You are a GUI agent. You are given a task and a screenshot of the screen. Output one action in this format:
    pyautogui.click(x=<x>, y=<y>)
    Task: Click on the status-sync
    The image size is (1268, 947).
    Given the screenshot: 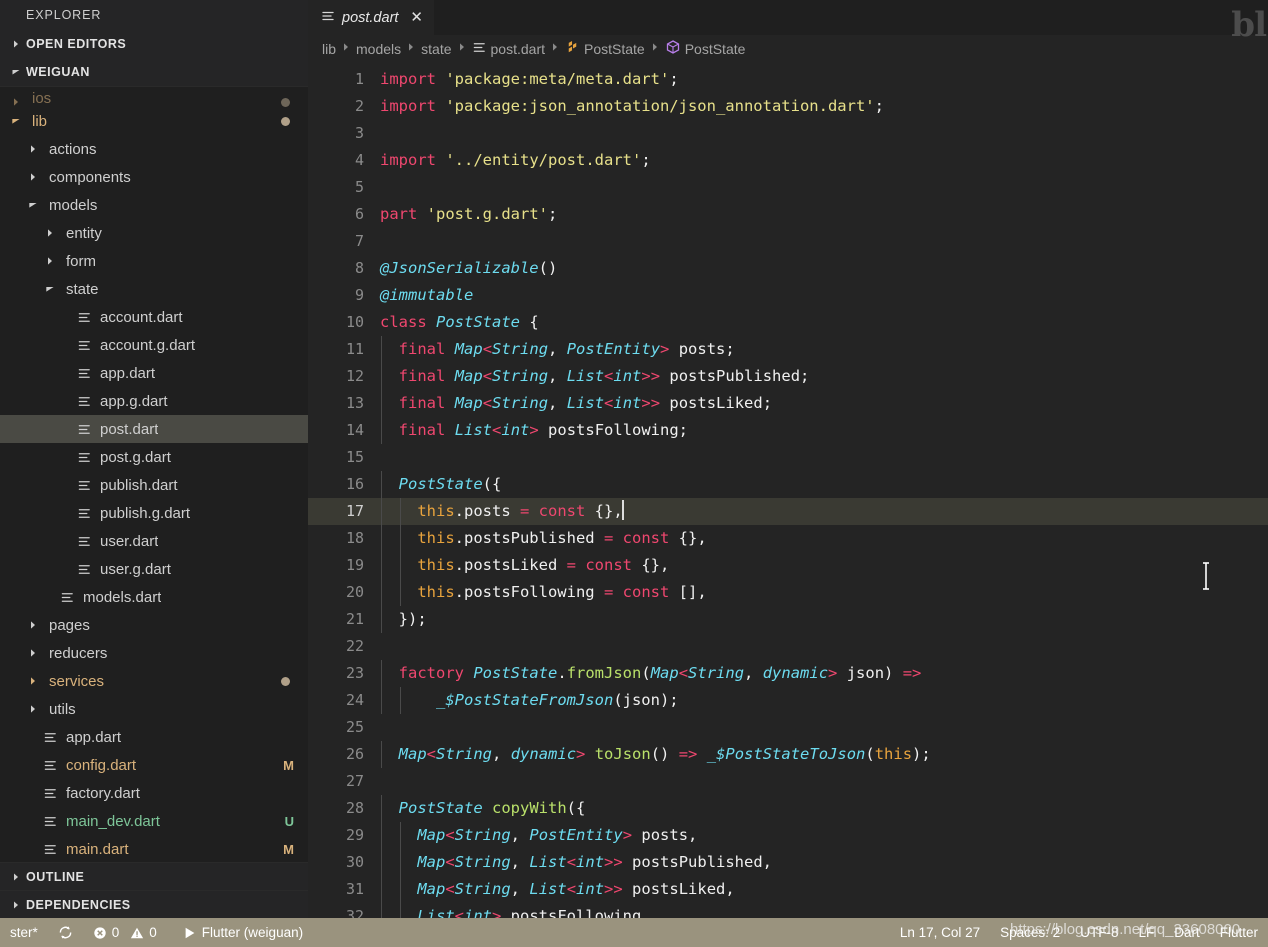 What is the action you would take?
    pyautogui.click(x=65, y=932)
    